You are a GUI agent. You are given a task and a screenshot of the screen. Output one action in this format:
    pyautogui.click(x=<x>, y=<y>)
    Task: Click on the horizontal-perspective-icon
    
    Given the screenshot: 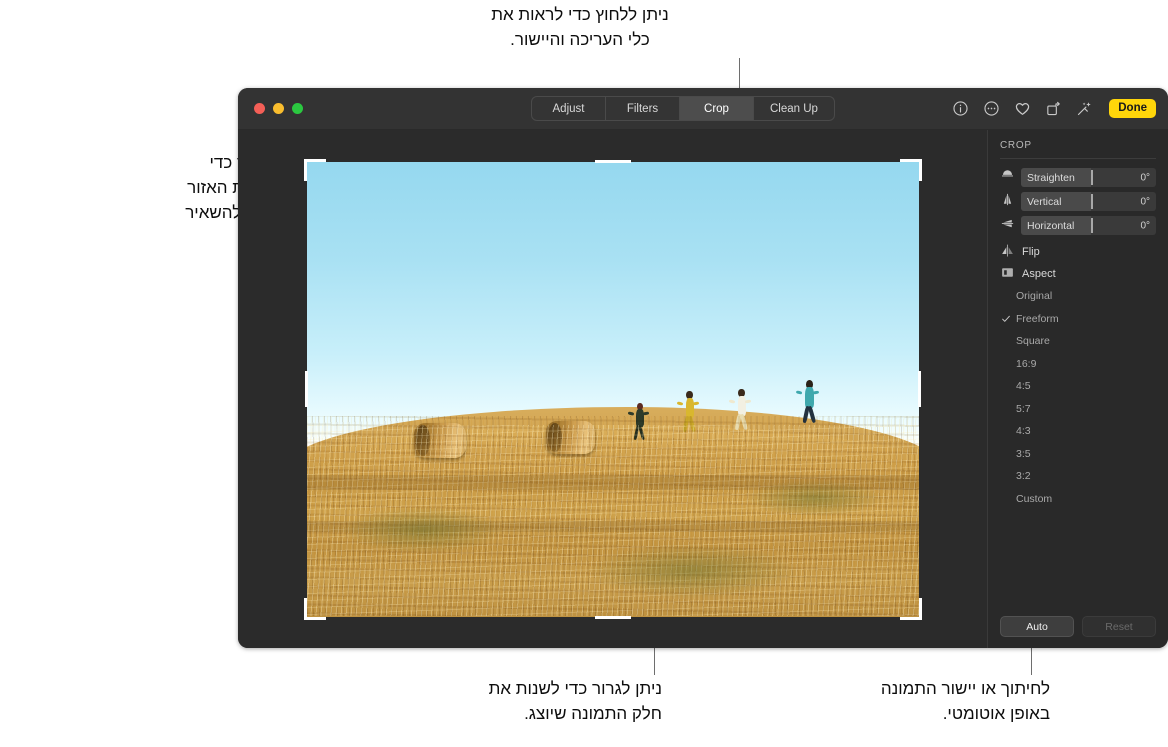 What is the action you would take?
    pyautogui.click(x=1007, y=226)
    